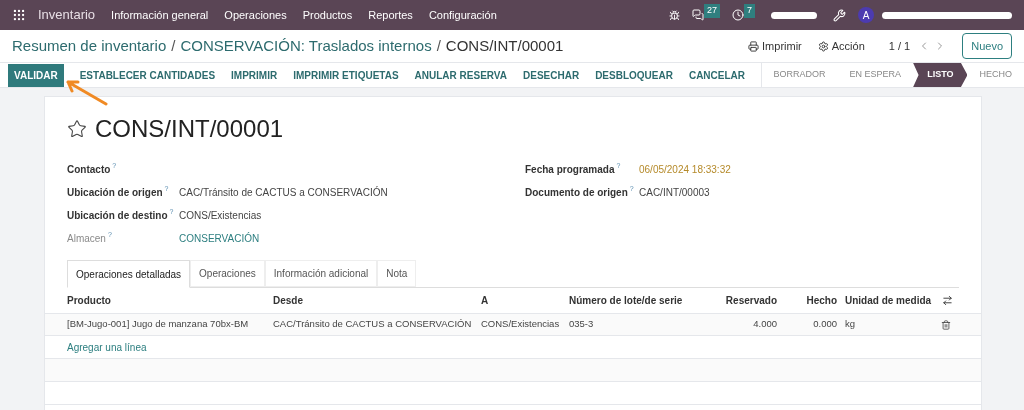 The width and height of the screenshot is (1024, 410). I want to click on tools-icon, so click(839, 15).